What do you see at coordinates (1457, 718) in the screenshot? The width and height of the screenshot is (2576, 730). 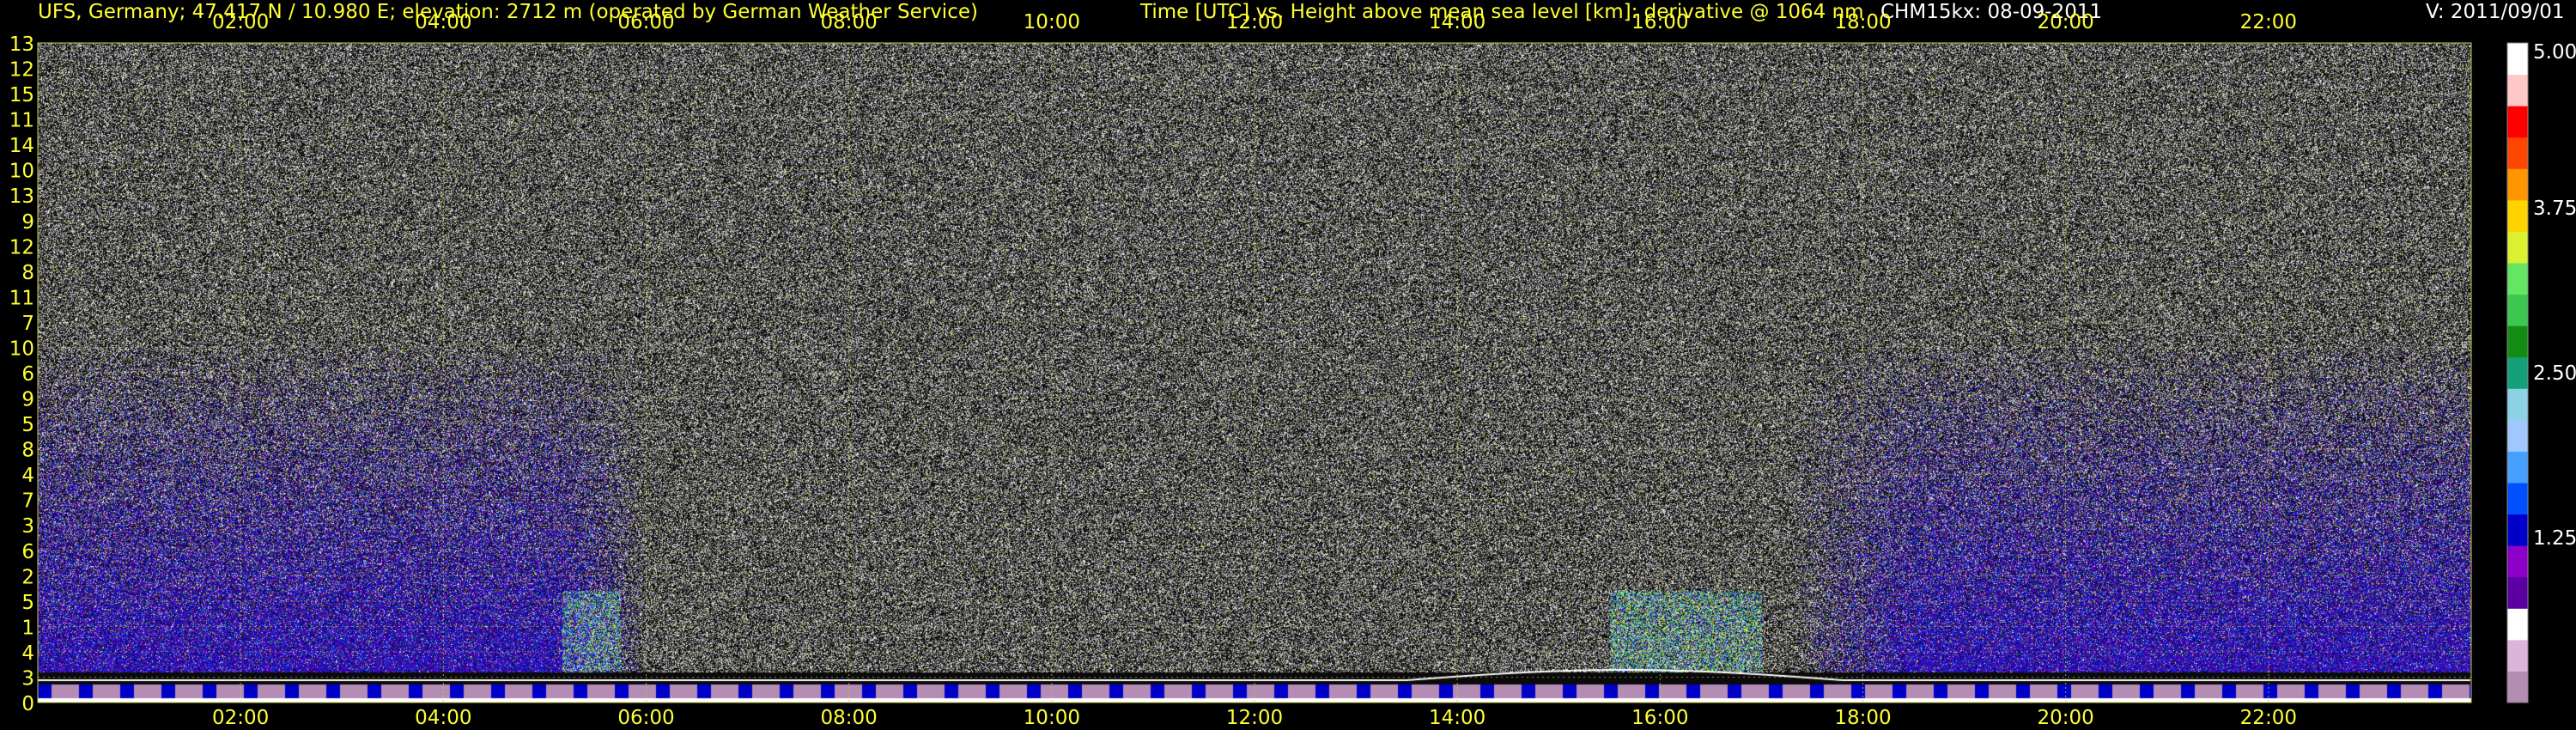 I see `x-tick-label-bottom: 14:00` at bounding box center [1457, 718].